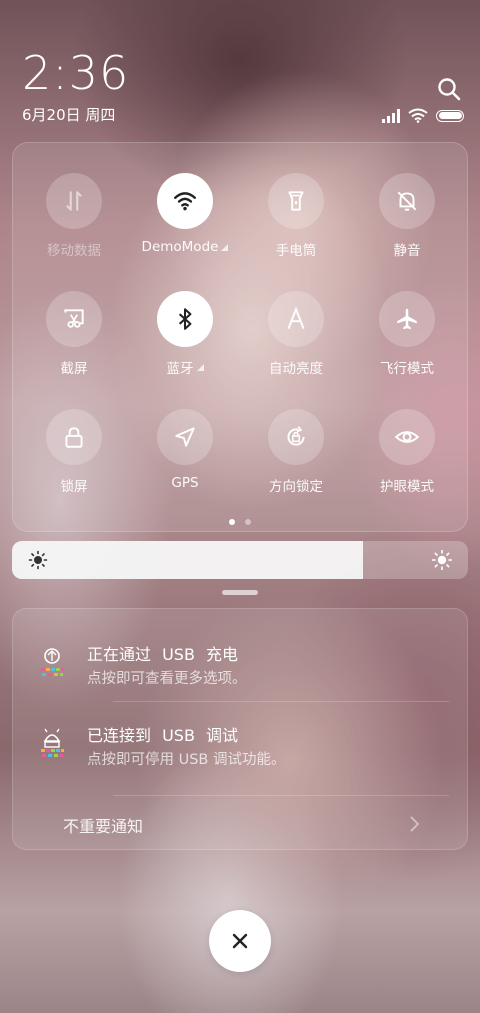  I want to click on flashlight-icon, so click(296, 201).